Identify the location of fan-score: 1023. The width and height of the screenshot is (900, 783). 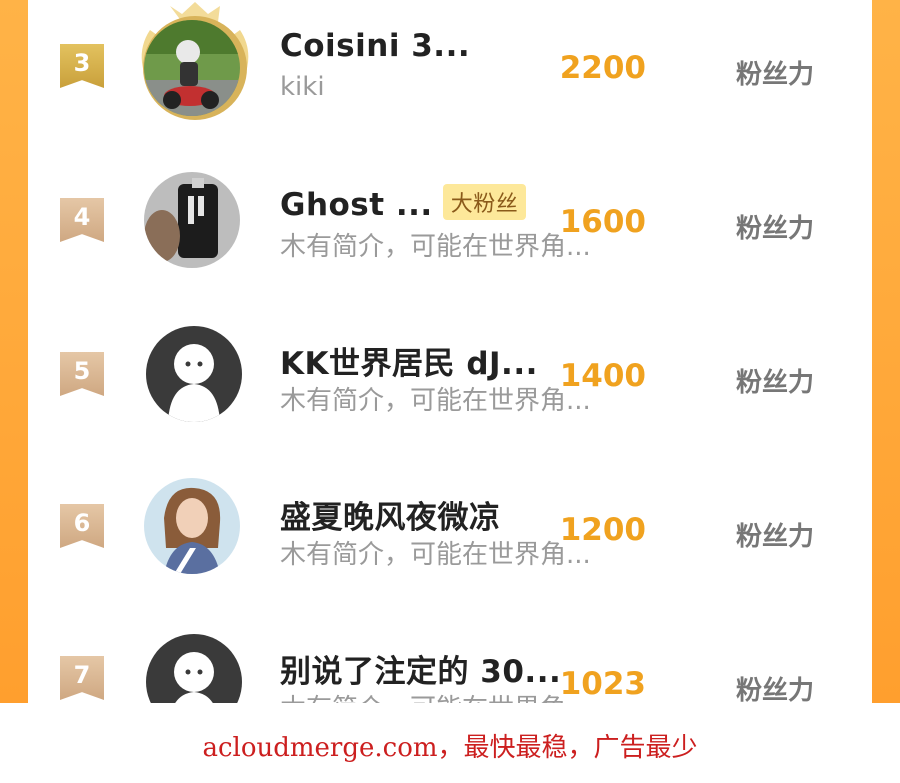
(602, 684).